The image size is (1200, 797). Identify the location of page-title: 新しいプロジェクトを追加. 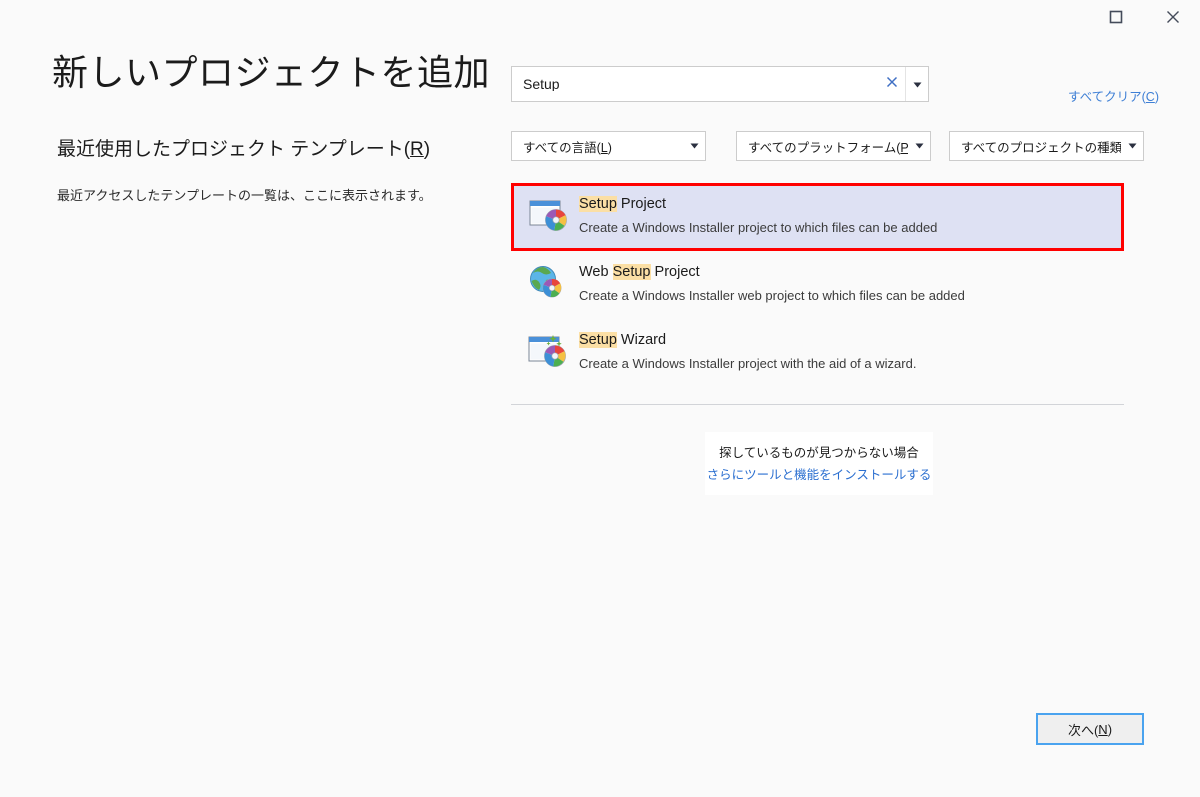
(271, 72).